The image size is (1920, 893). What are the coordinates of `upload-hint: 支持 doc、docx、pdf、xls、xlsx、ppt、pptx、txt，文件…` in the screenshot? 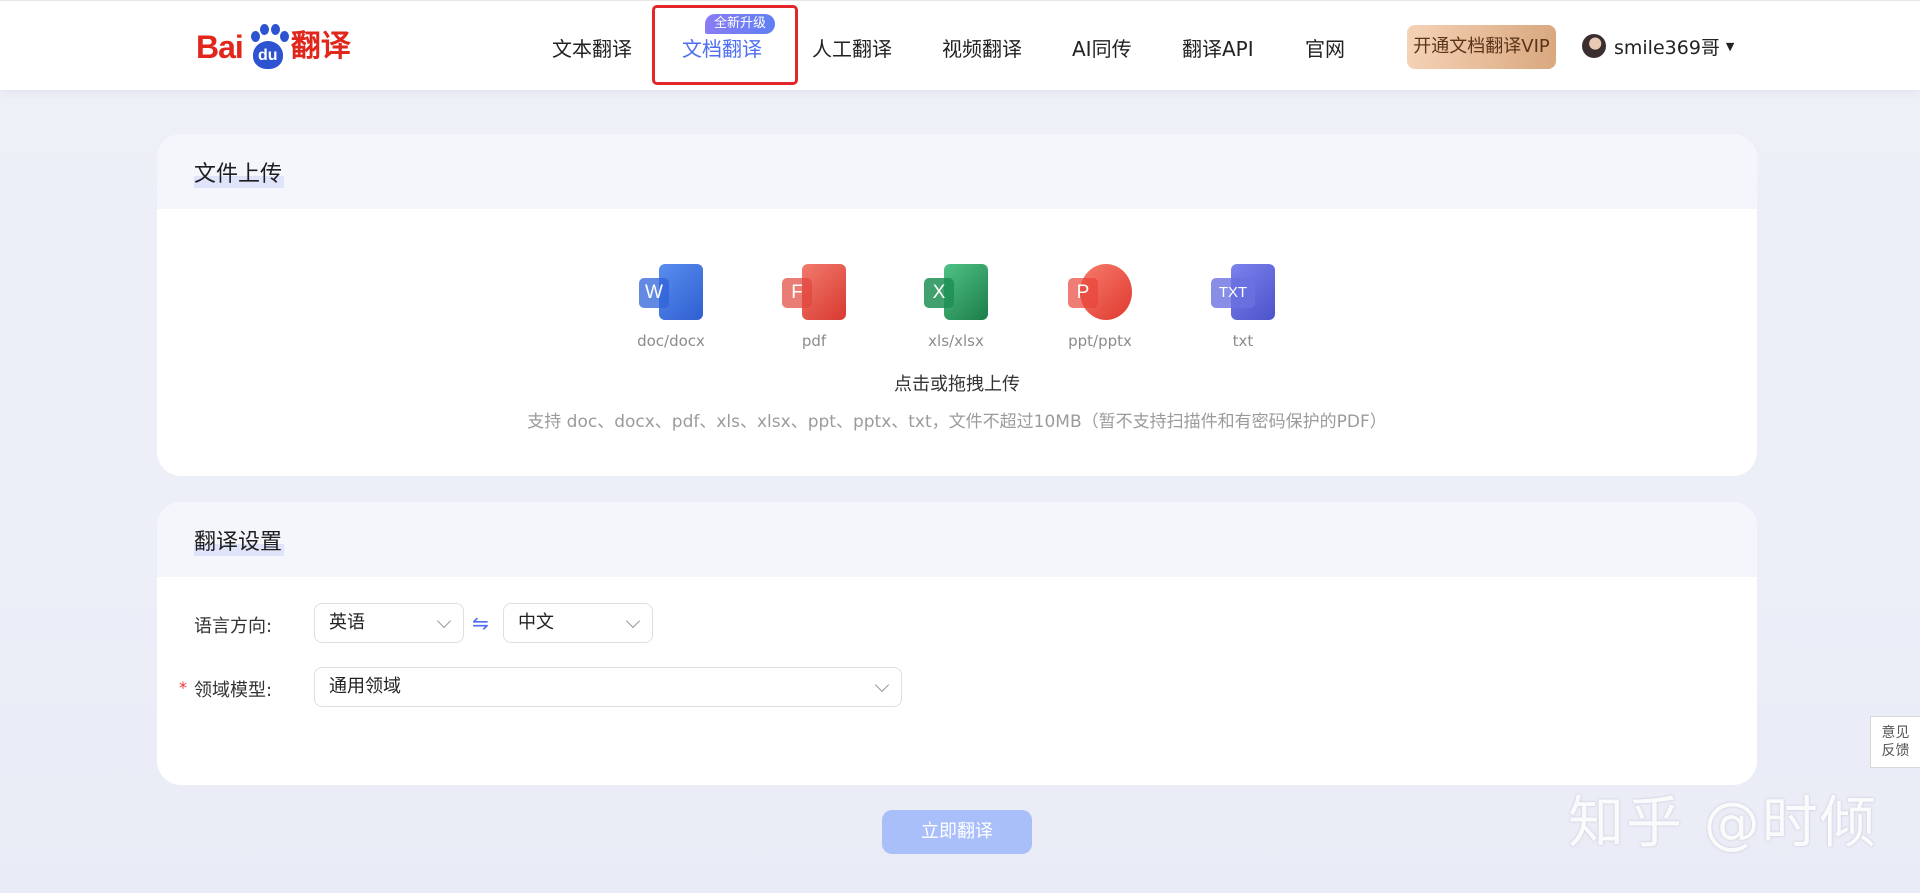 It's located at (957, 422).